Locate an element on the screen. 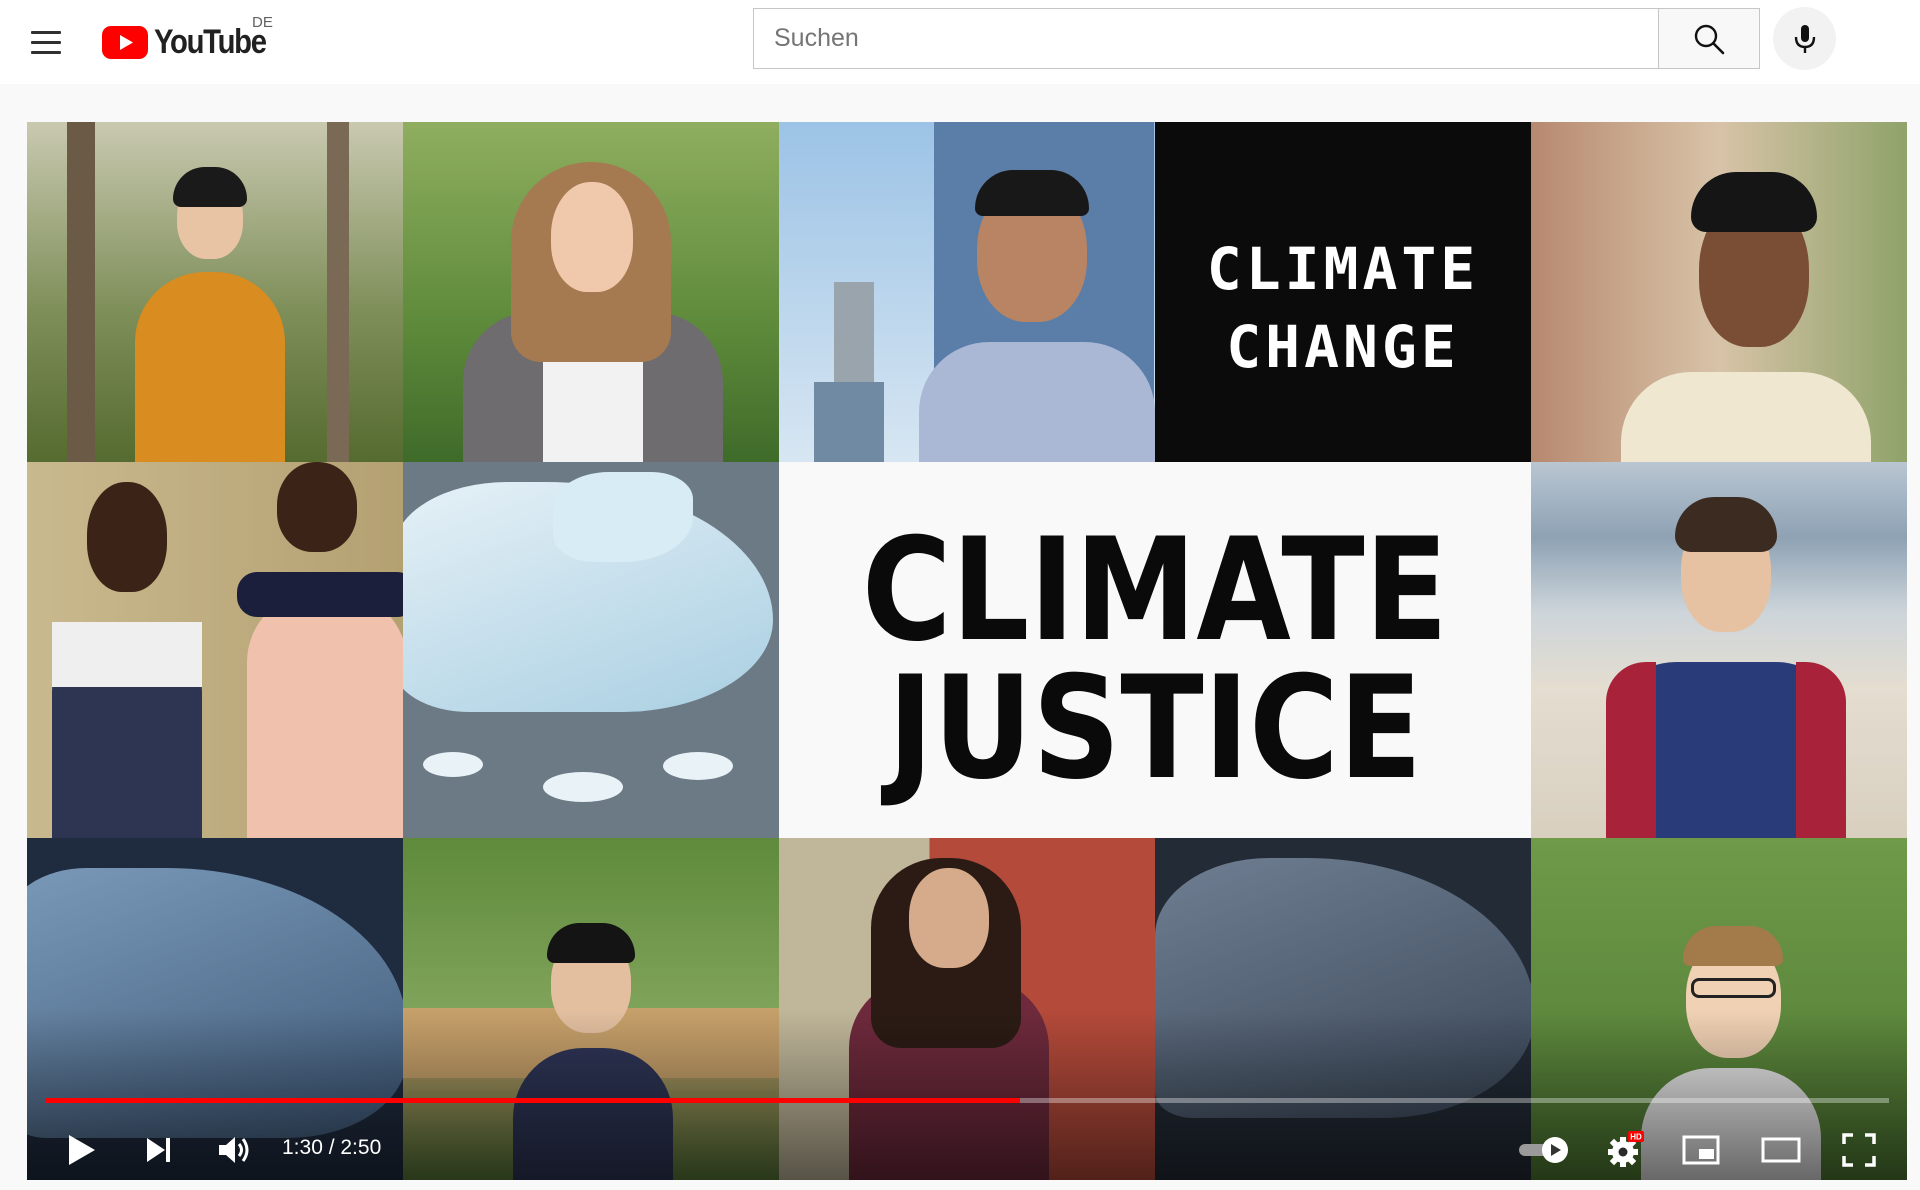 The image size is (1920, 1190). search-box is located at coordinates (1206, 38).